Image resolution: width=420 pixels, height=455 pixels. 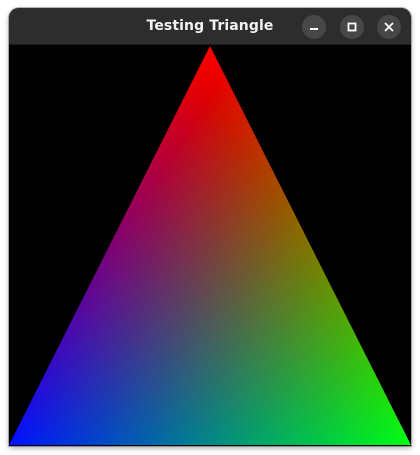 I want to click on minimize-icon, so click(x=314, y=27).